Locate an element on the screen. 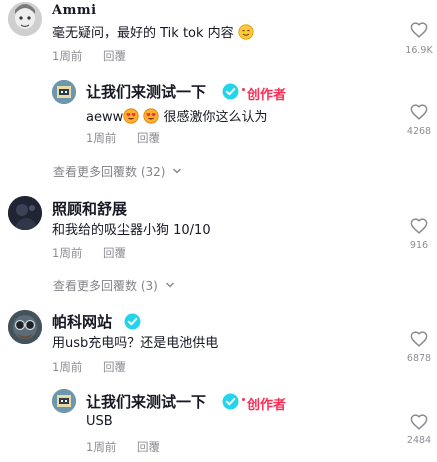  view-more-replies-button: 查看更多回覆数 (3) is located at coordinates (114, 285).